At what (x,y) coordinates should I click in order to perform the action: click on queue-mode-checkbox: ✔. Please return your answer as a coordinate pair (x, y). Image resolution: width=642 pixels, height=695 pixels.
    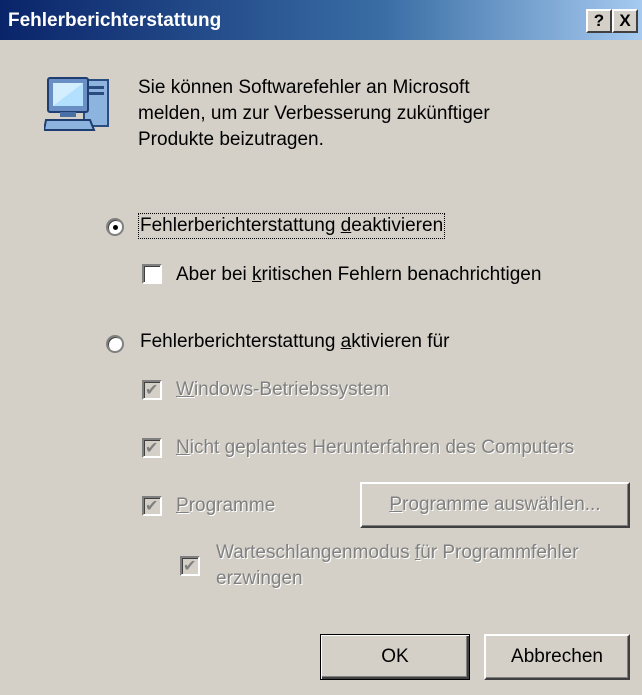
    Looking at the image, I should click on (190, 566).